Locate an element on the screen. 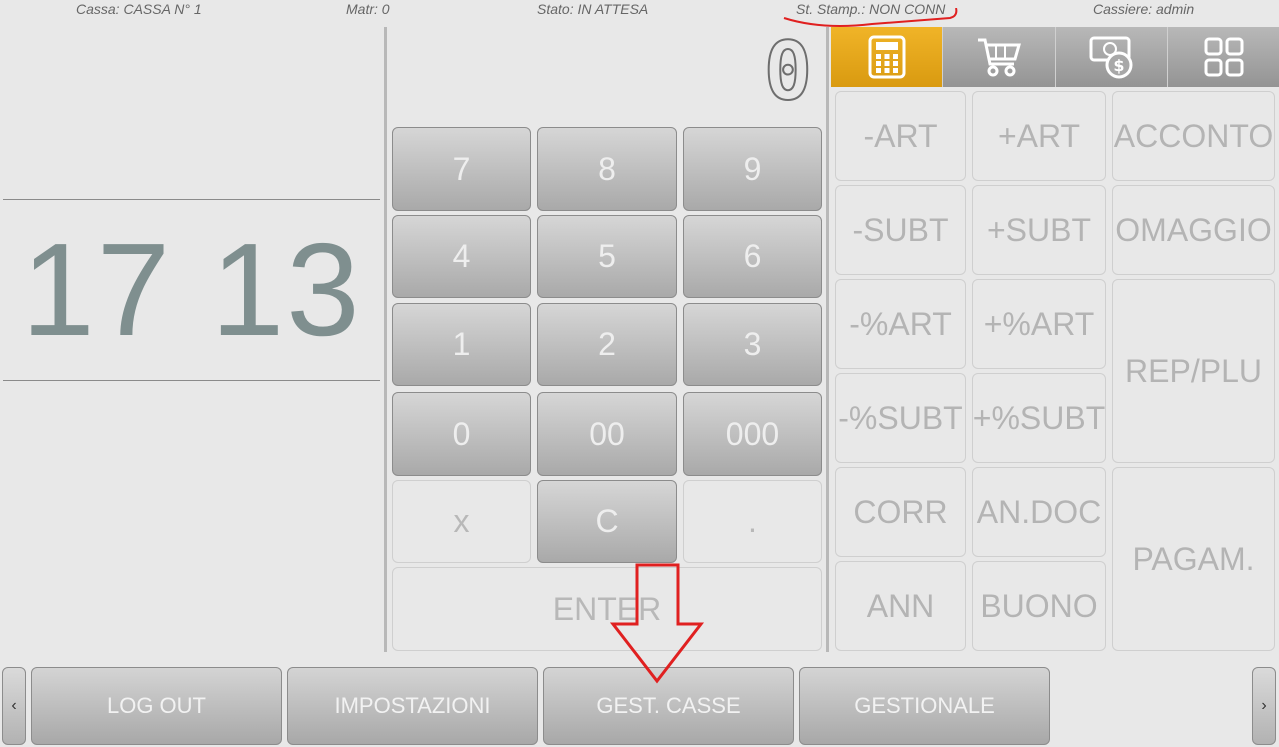 This screenshot has height=747, width=1279. pagam-button: PAGAM. is located at coordinates (1193, 559).